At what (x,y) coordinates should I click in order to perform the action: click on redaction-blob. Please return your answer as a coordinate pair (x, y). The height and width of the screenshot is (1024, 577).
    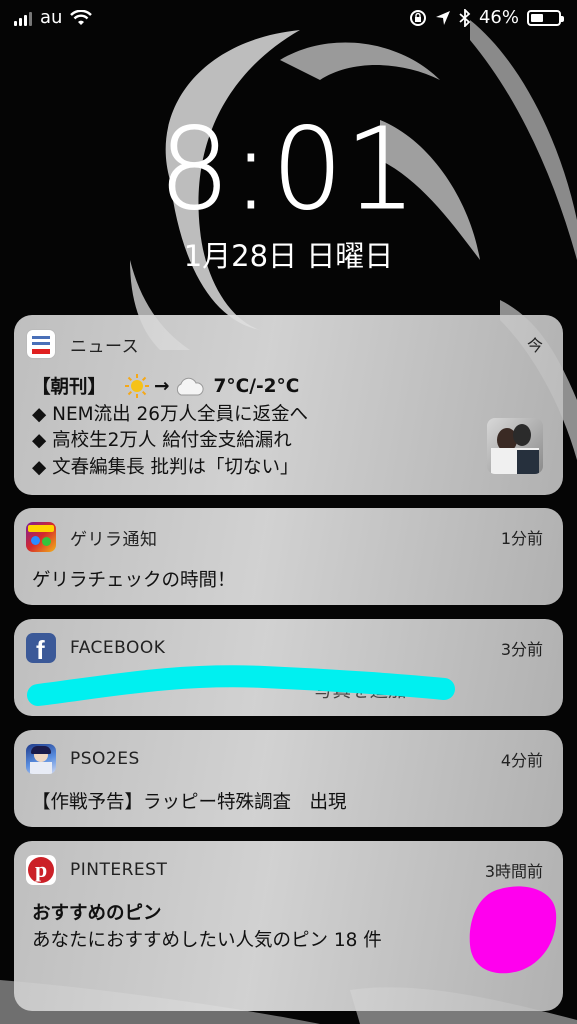
    Looking at the image, I should click on (513, 930).